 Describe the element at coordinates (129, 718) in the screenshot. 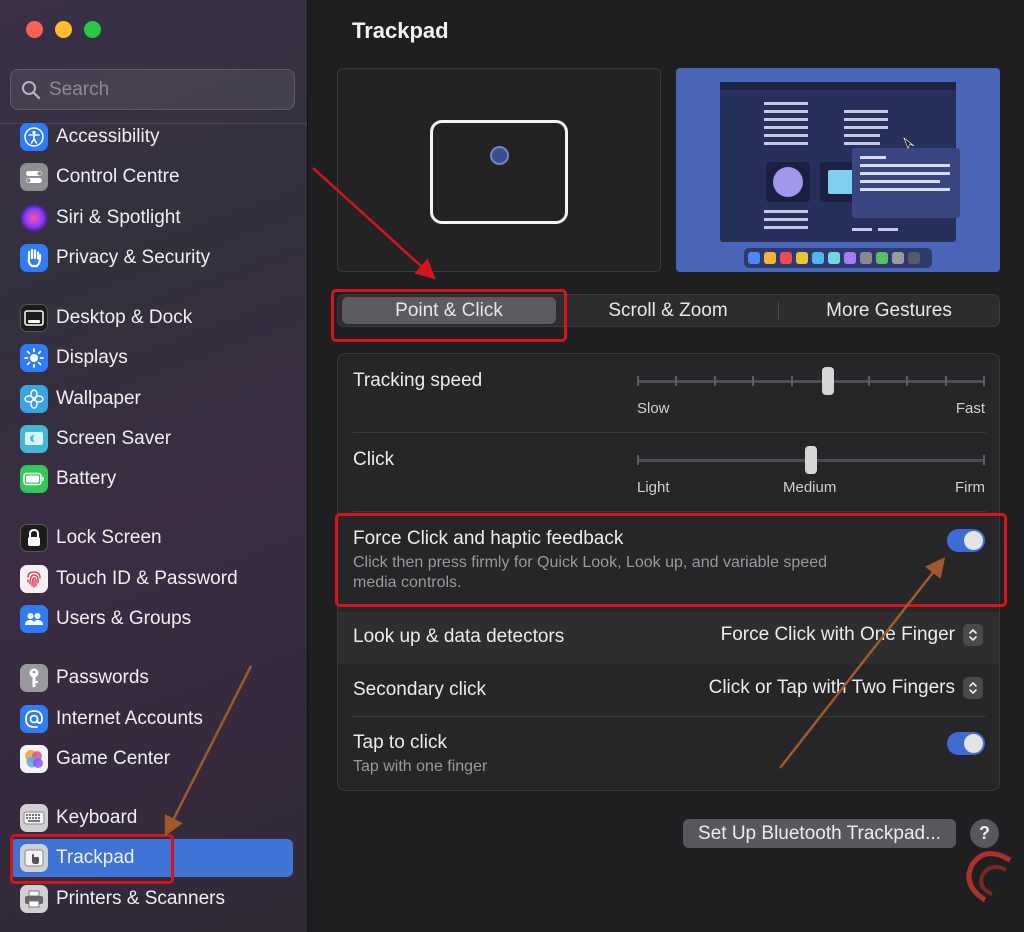

I see `sidebar-item-label: Internet Accounts` at that location.